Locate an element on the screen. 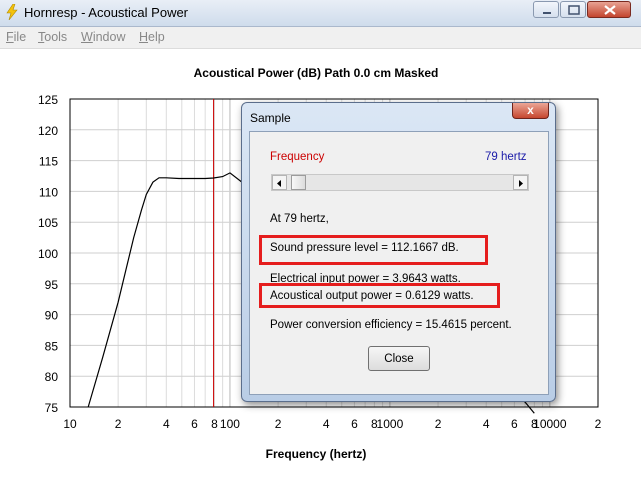  minimize-button is located at coordinates (546, 9).